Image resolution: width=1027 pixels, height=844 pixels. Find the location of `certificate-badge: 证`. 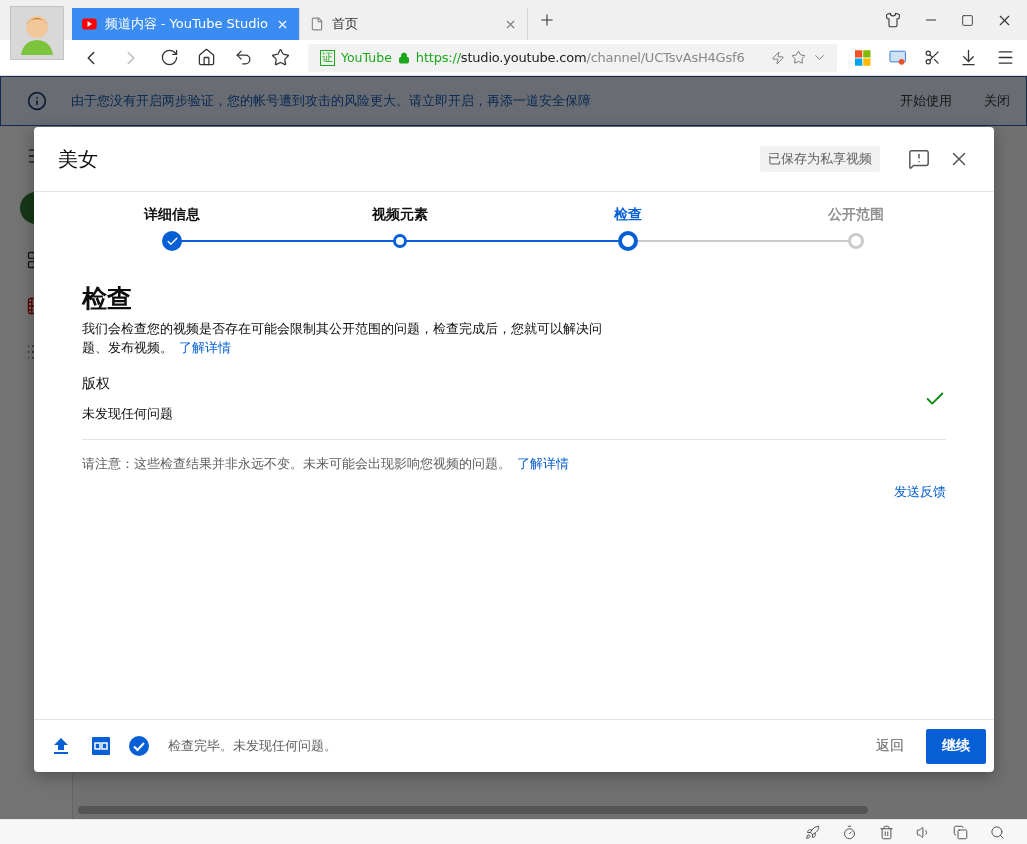

certificate-badge: 证 is located at coordinates (327, 57).